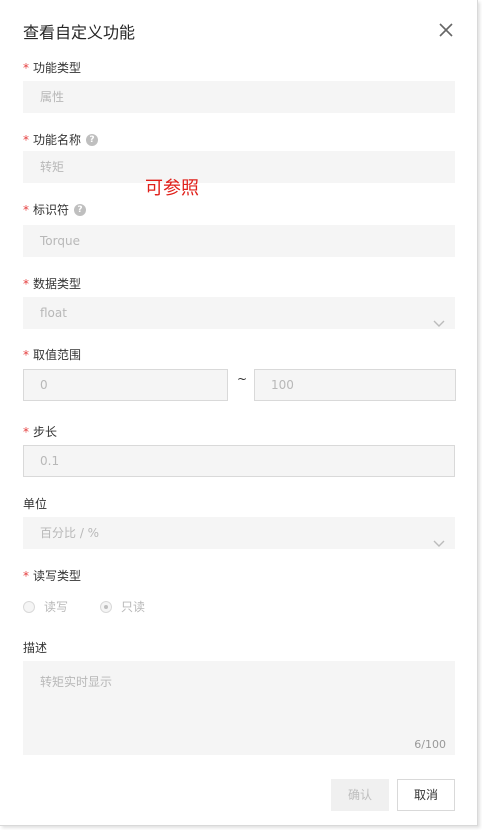  I want to click on char-counter: 6/100, so click(430, 744).